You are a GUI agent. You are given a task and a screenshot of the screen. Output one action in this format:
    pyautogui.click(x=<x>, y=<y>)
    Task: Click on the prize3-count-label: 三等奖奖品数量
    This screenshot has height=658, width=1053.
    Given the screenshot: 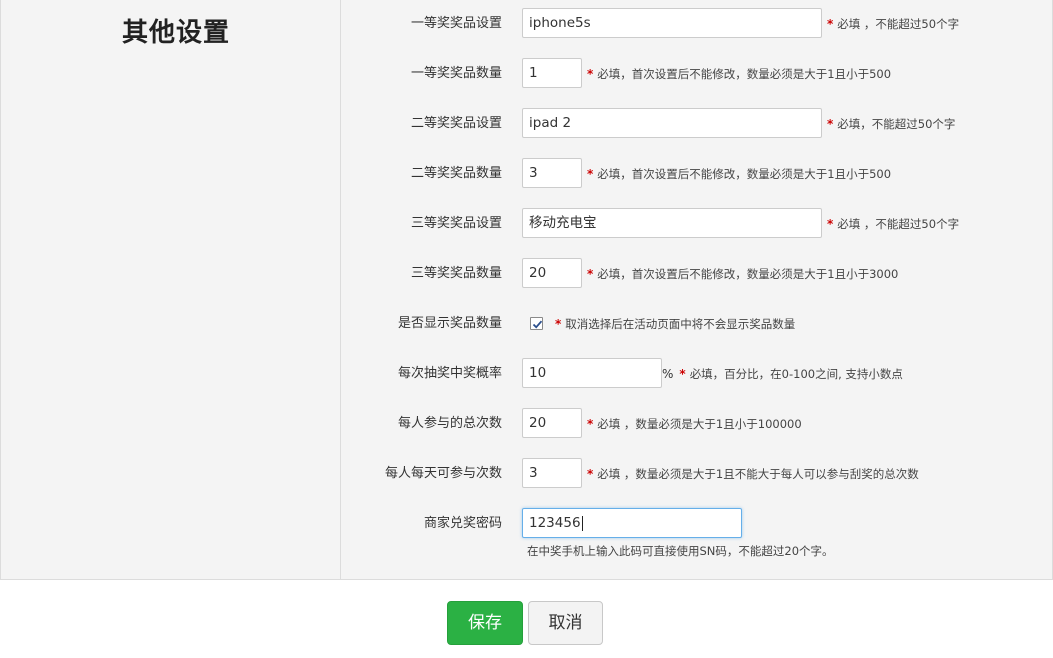 What is the action you would take?
    pyautogui.click(x=456, y=273)
    